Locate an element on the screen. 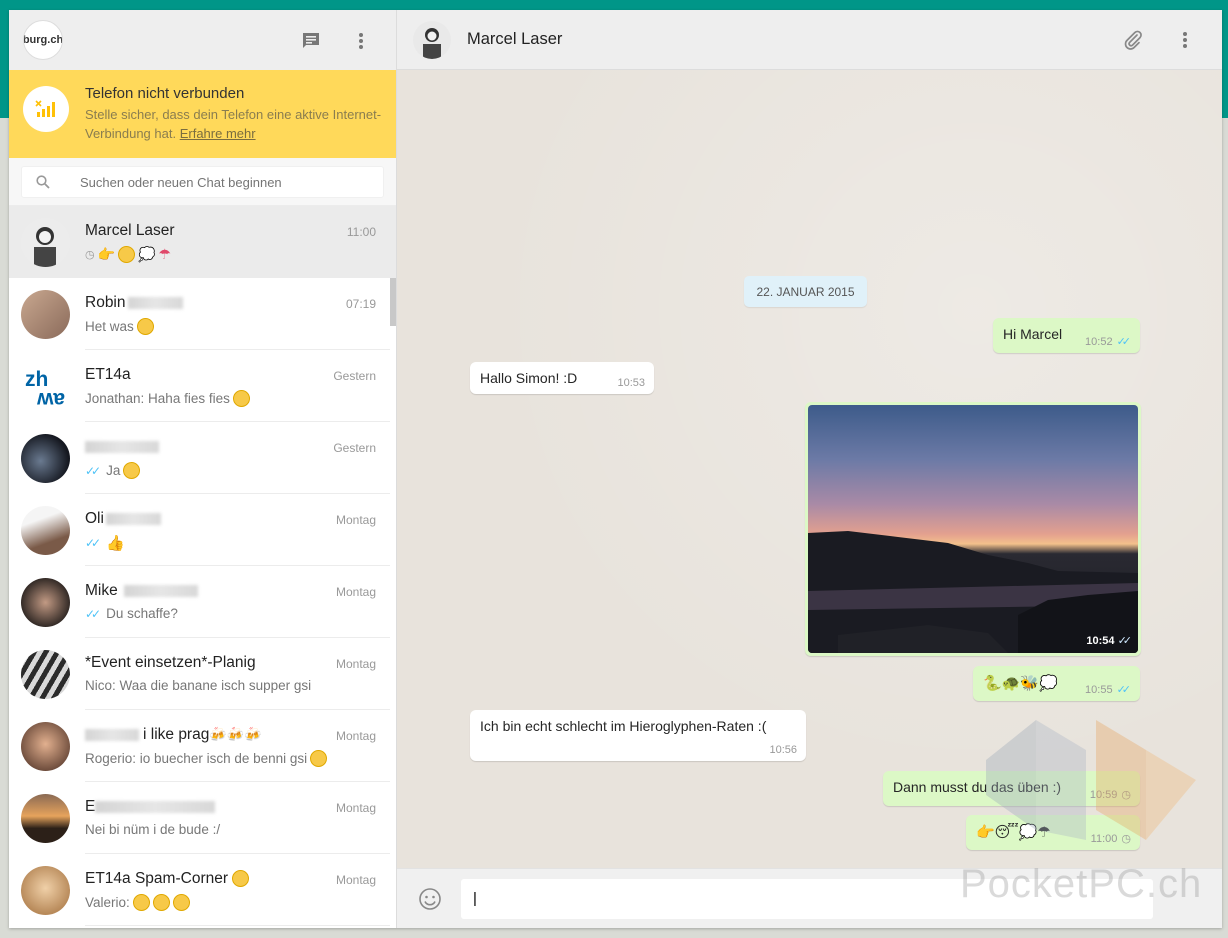  new-chat-icon is located at coordinates (311, 41).